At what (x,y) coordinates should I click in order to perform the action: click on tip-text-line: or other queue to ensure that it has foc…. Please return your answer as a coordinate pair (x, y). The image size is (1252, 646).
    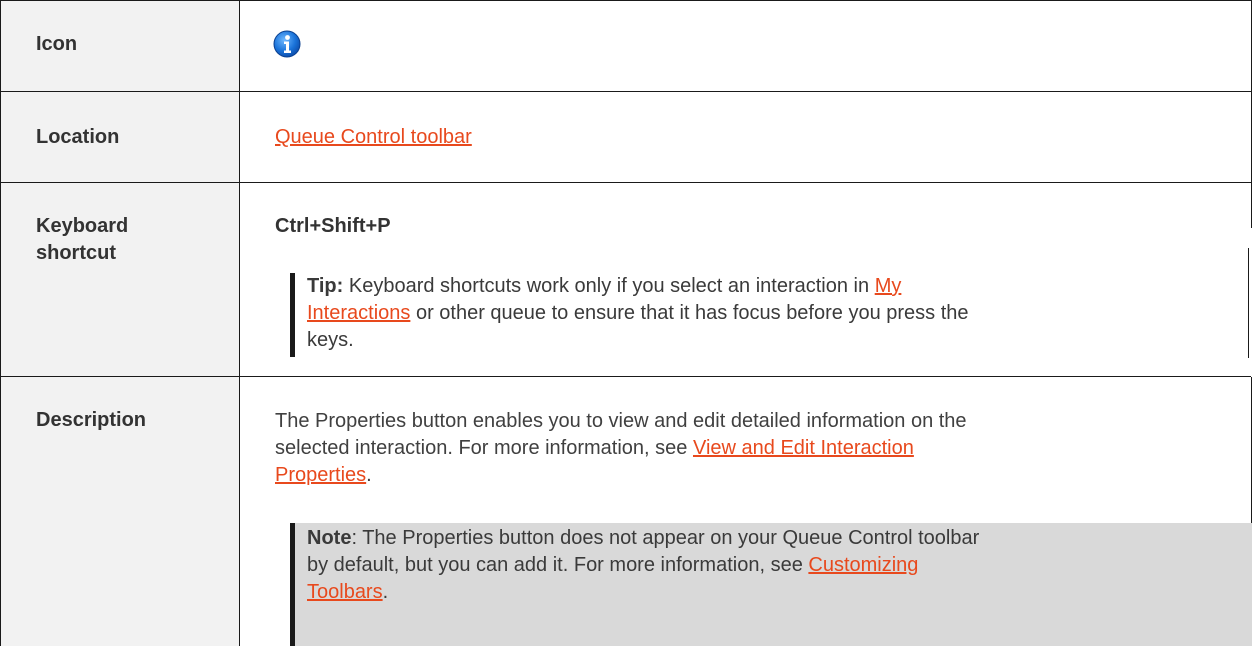
    Looking at the image, I should click on (692, 313).